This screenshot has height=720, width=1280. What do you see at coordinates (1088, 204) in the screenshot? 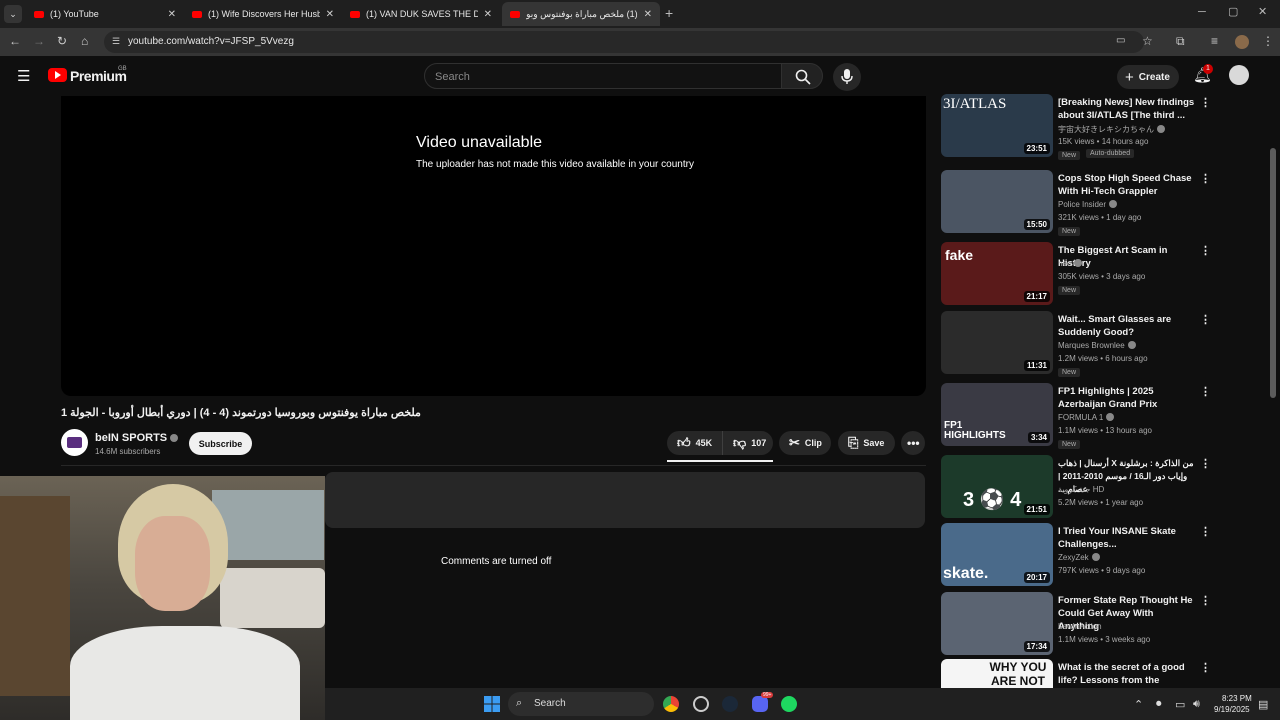
I see `recommendation-channel: Police Insider` at bounding box center [1088, 204].